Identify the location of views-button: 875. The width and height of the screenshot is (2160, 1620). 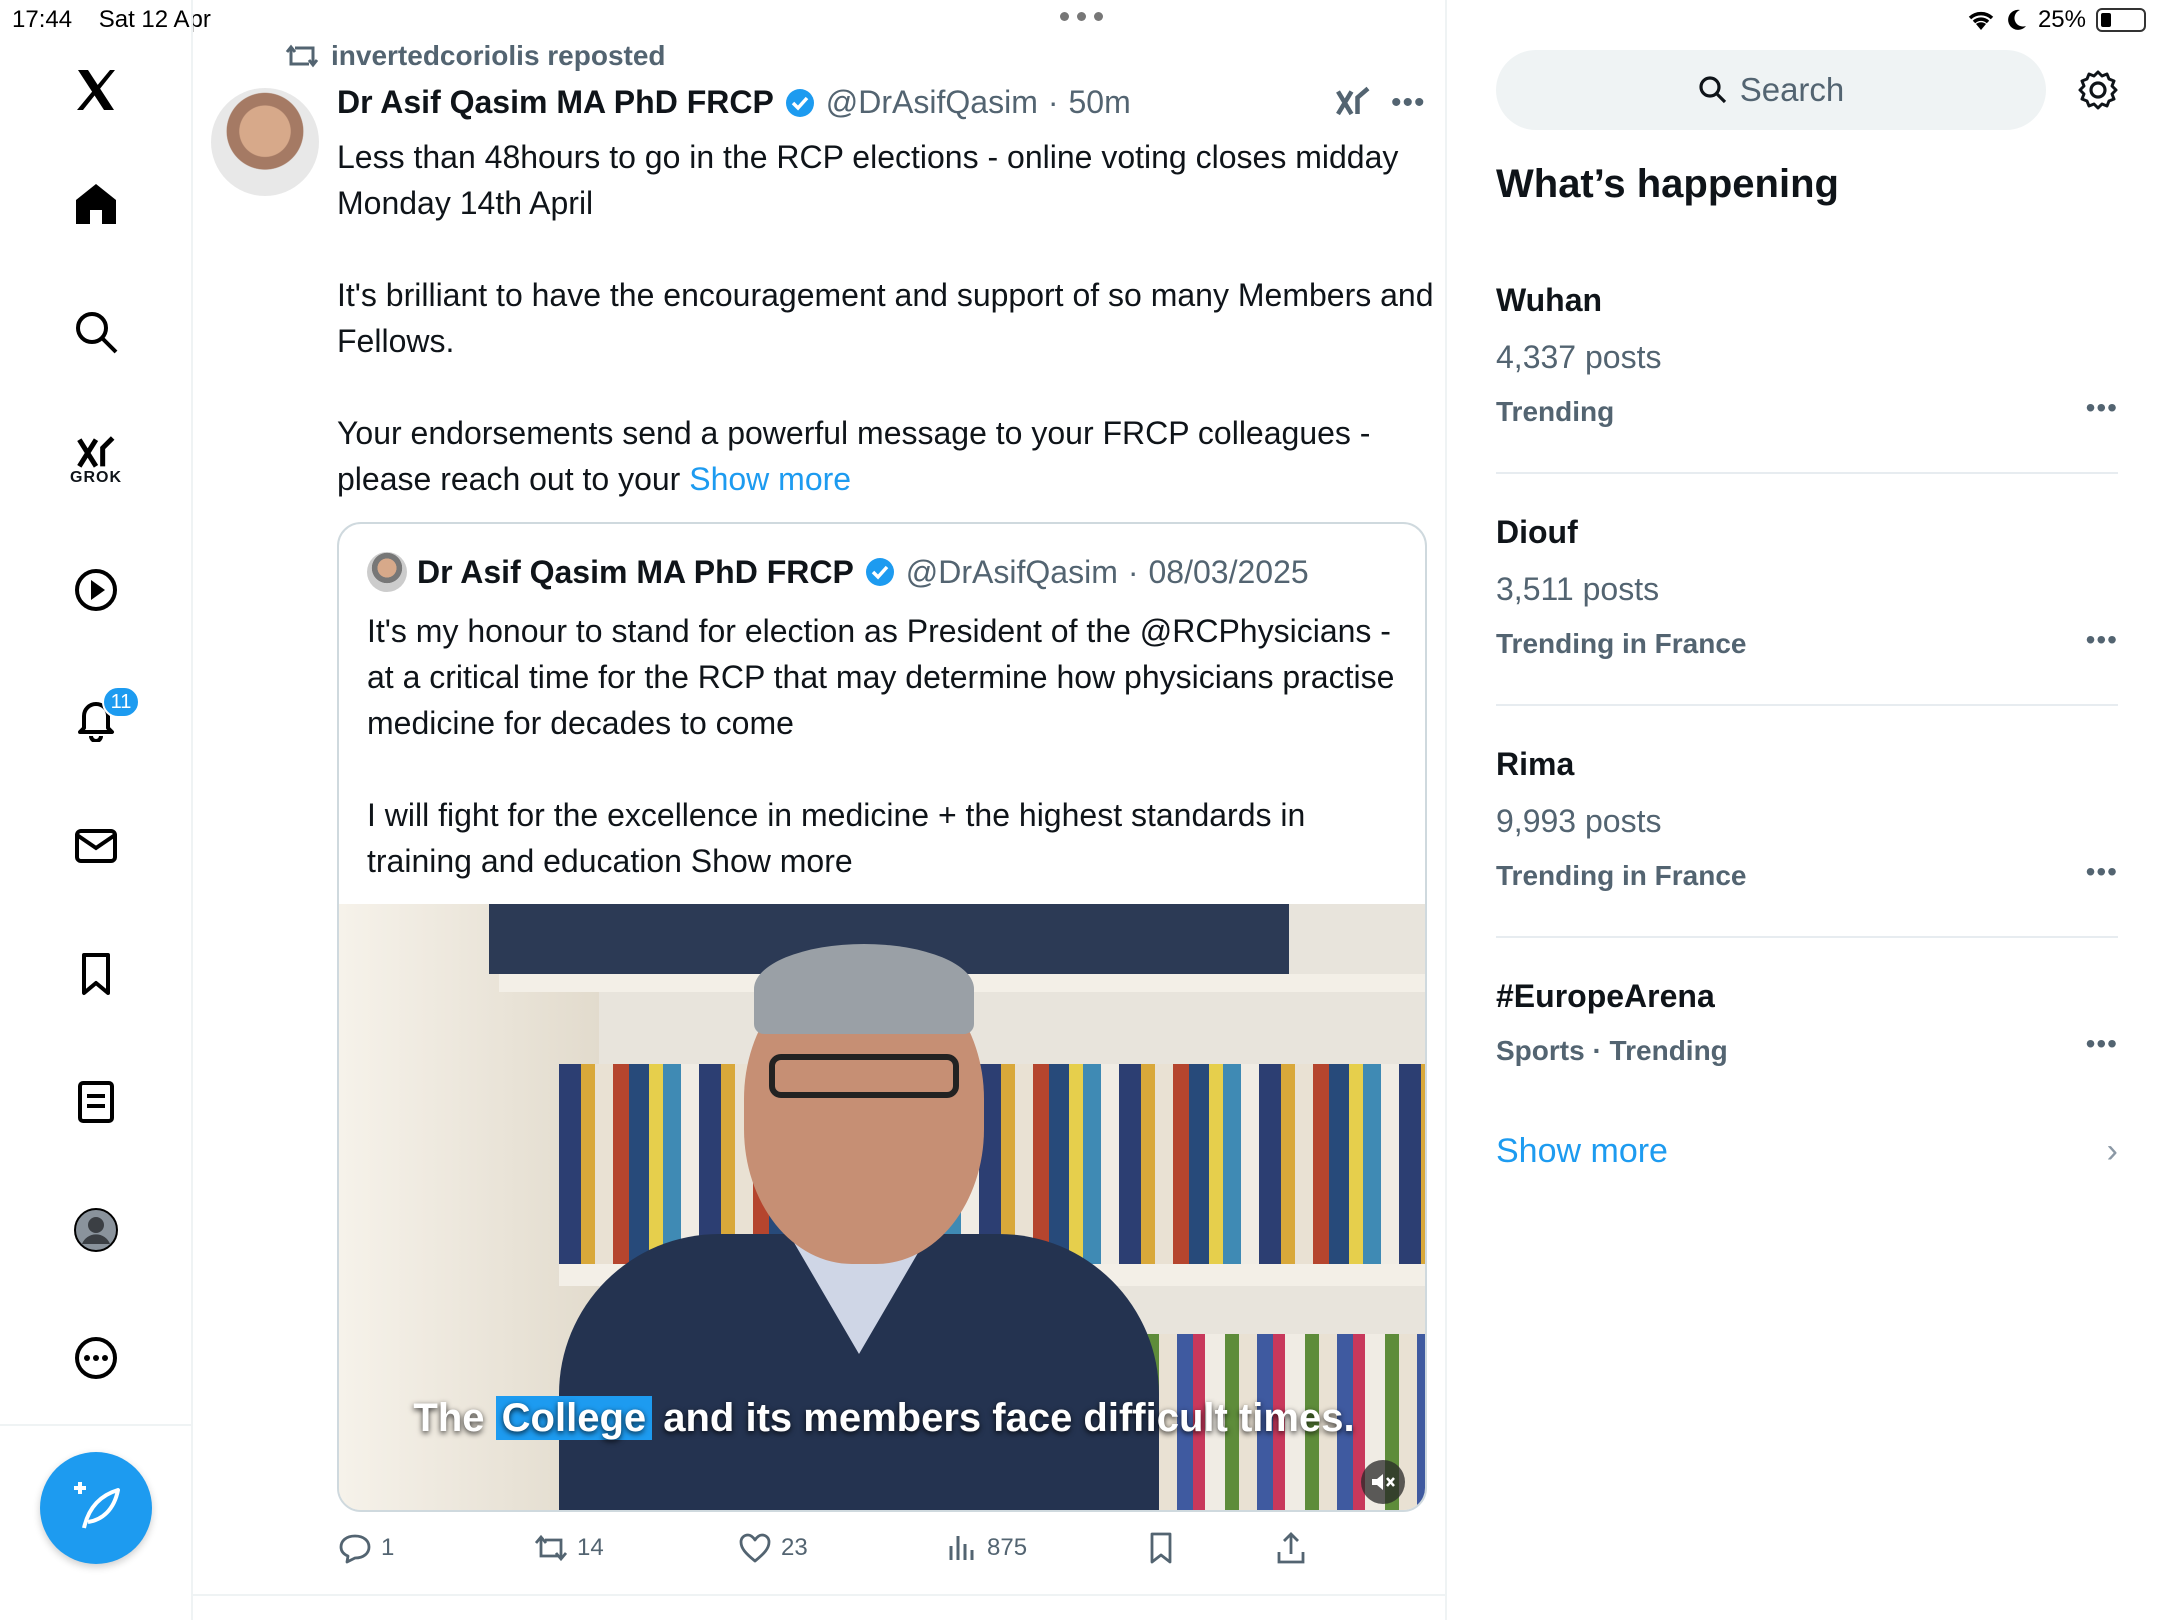
(985, 1548).